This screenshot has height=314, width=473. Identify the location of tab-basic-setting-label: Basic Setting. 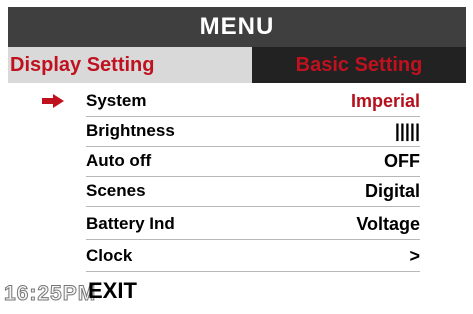
(359, 64).